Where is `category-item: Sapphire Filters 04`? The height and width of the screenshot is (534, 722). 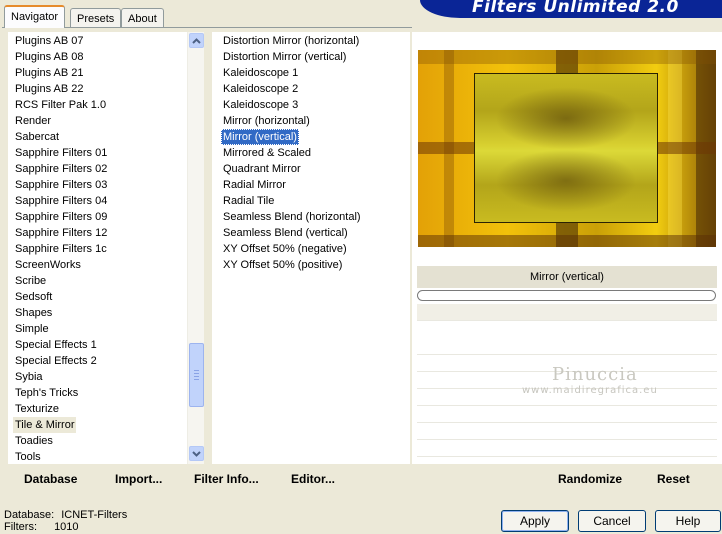
category-item: Sapphire Filters 04 is located at coordinates (61, 201).